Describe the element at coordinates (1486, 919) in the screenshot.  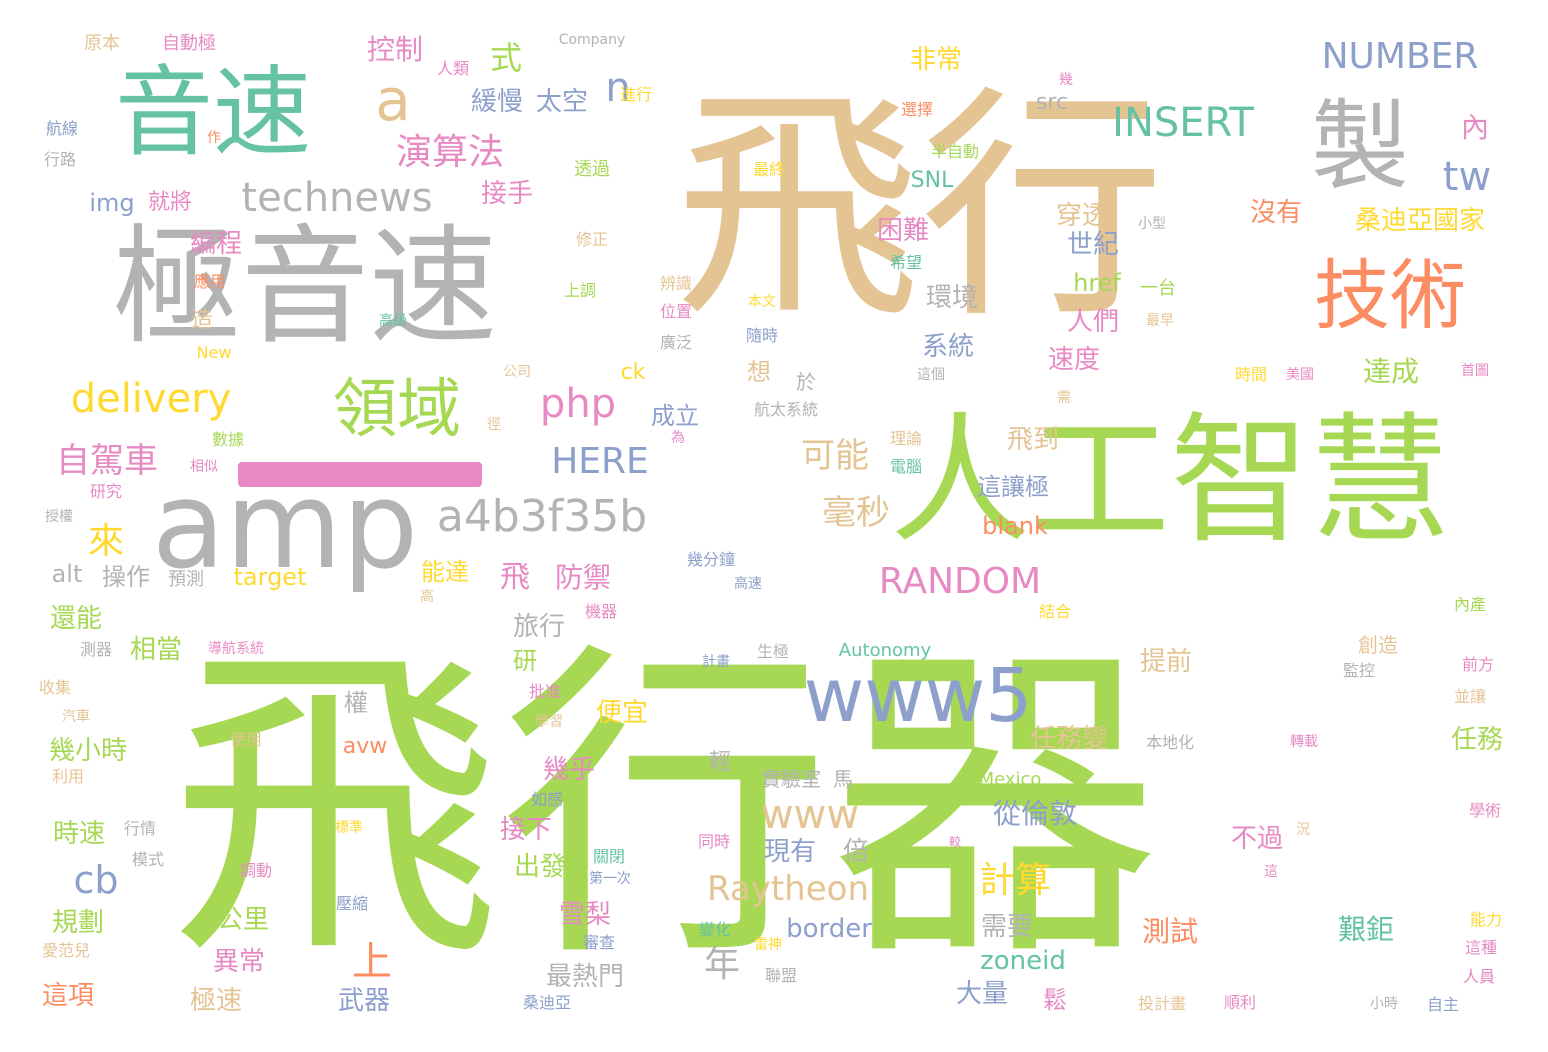
I see `word-nengli: 能力` at that location.